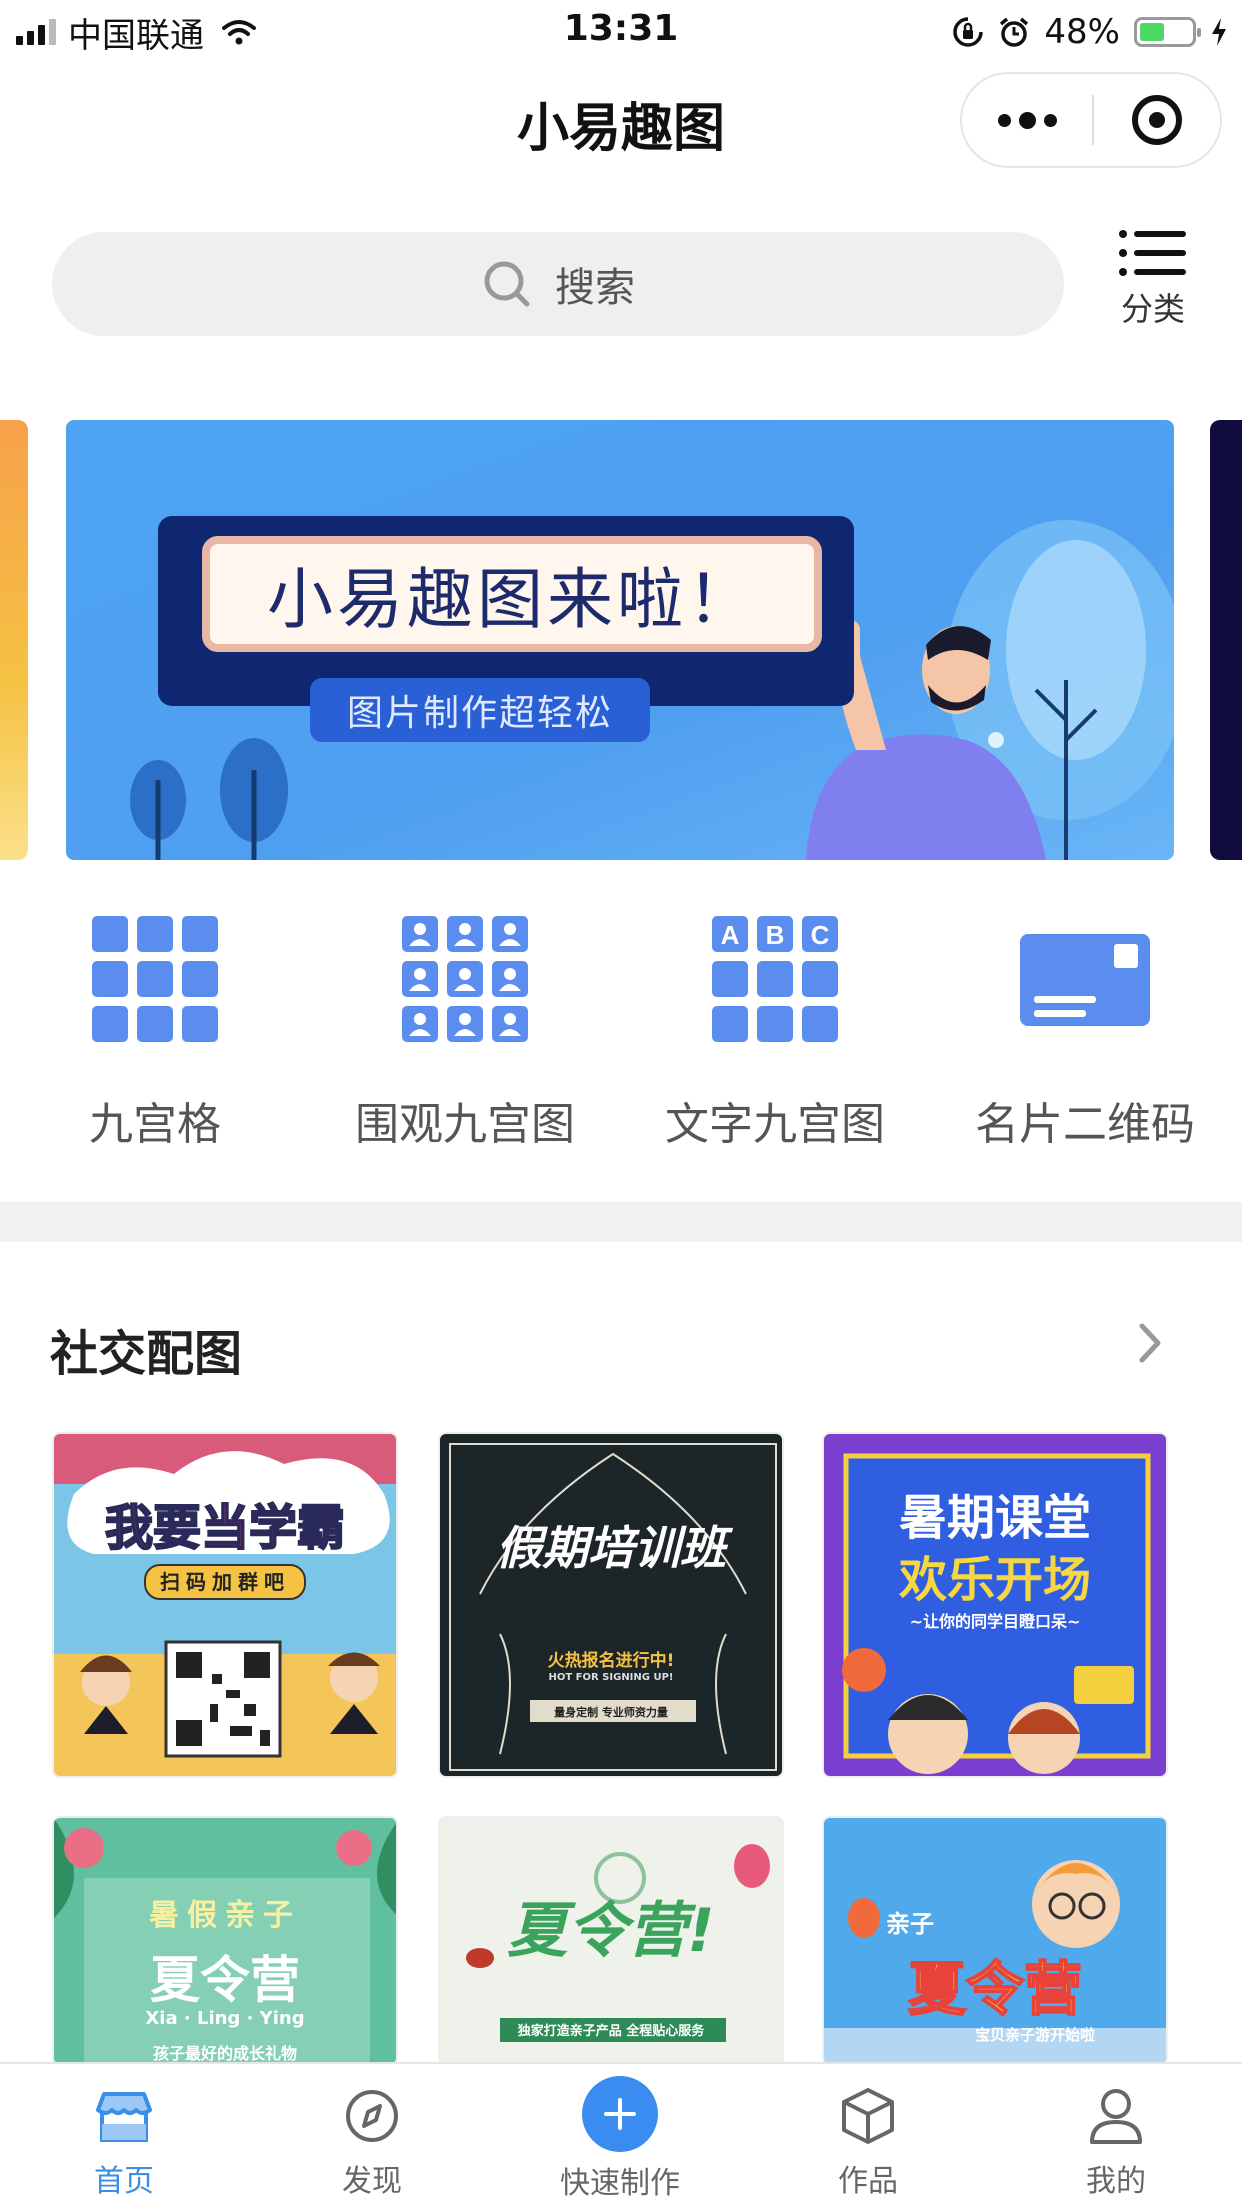 This screenshot has width=1242, height=2208. Describe the element at coordinates (1153, 279) in the screenshot. I see `category-button: 分类` at that location.